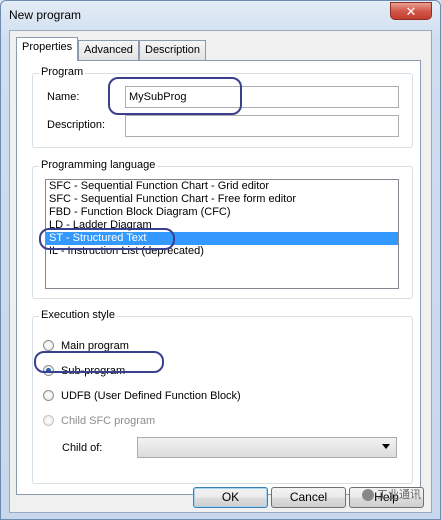  I want to click on radio-button-disabled, so click(48, 420).